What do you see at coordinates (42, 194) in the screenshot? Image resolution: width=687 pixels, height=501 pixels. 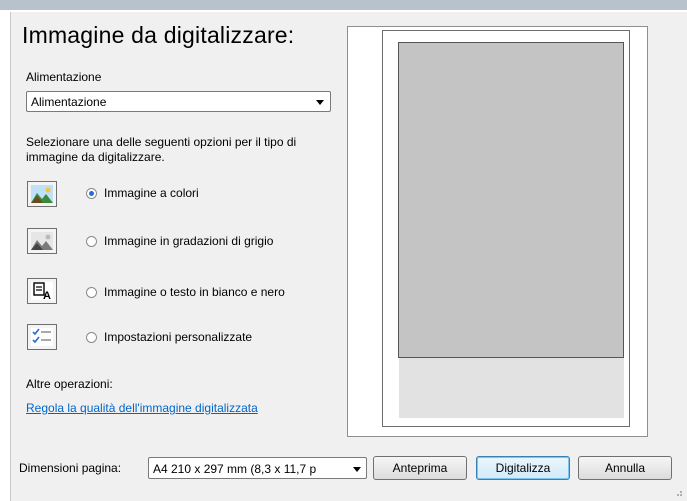 I see `color-photo-icon` at bounding box center [42, 194].